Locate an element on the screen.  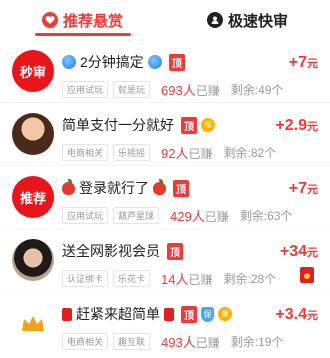
earned-number: 14人 is located at coordinates (175, 279).